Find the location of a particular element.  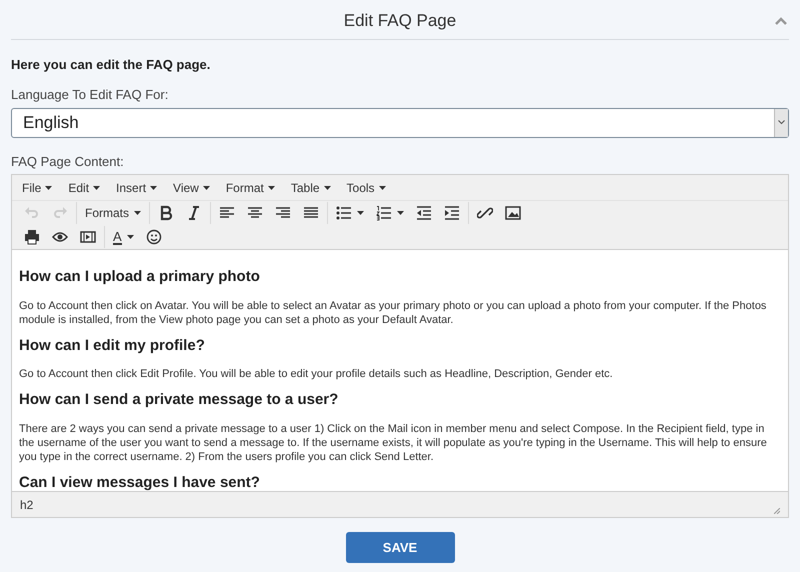

chevron-down-icon is located at coordinates (781, 122).